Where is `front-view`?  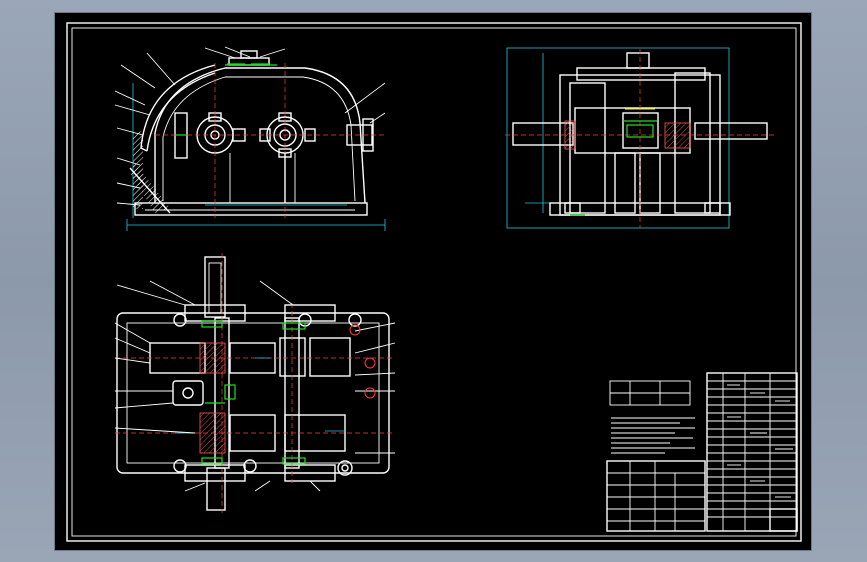
front-view is located at coordinates (250, 138).